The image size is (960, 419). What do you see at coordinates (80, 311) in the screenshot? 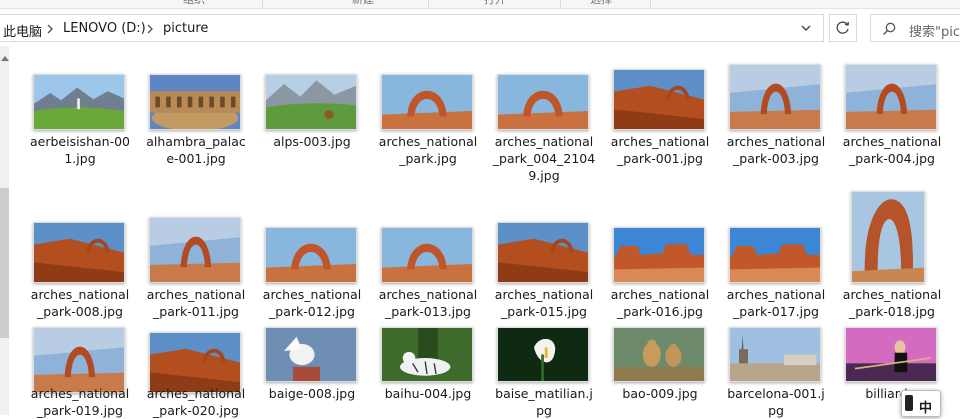
I see `file-name-line: _park-008.jpg` at bounding box center [80, 311].